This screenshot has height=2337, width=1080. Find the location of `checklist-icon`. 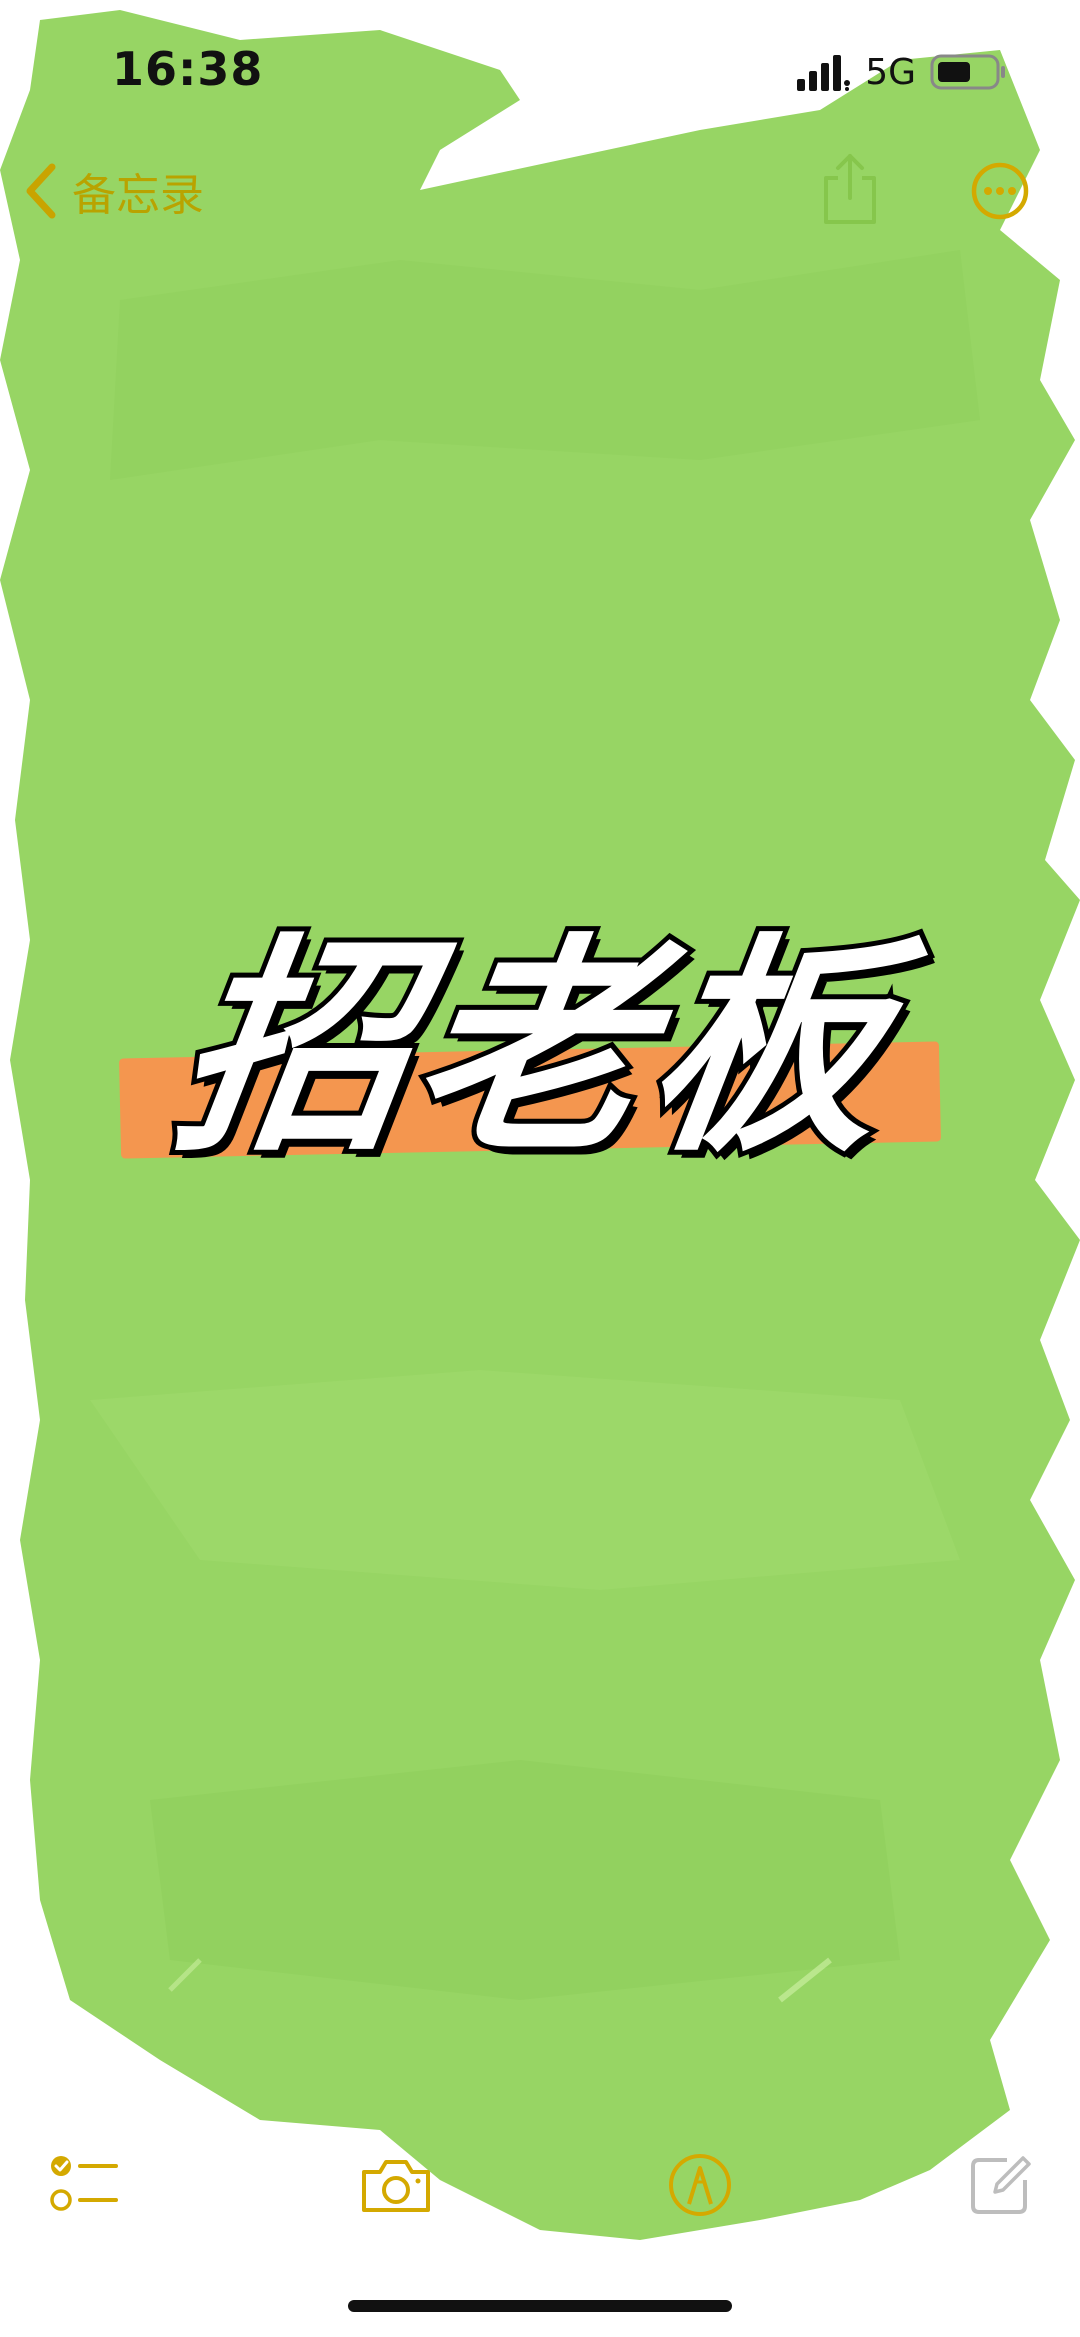

checklist-icon is located at coordinates (84, 2183).